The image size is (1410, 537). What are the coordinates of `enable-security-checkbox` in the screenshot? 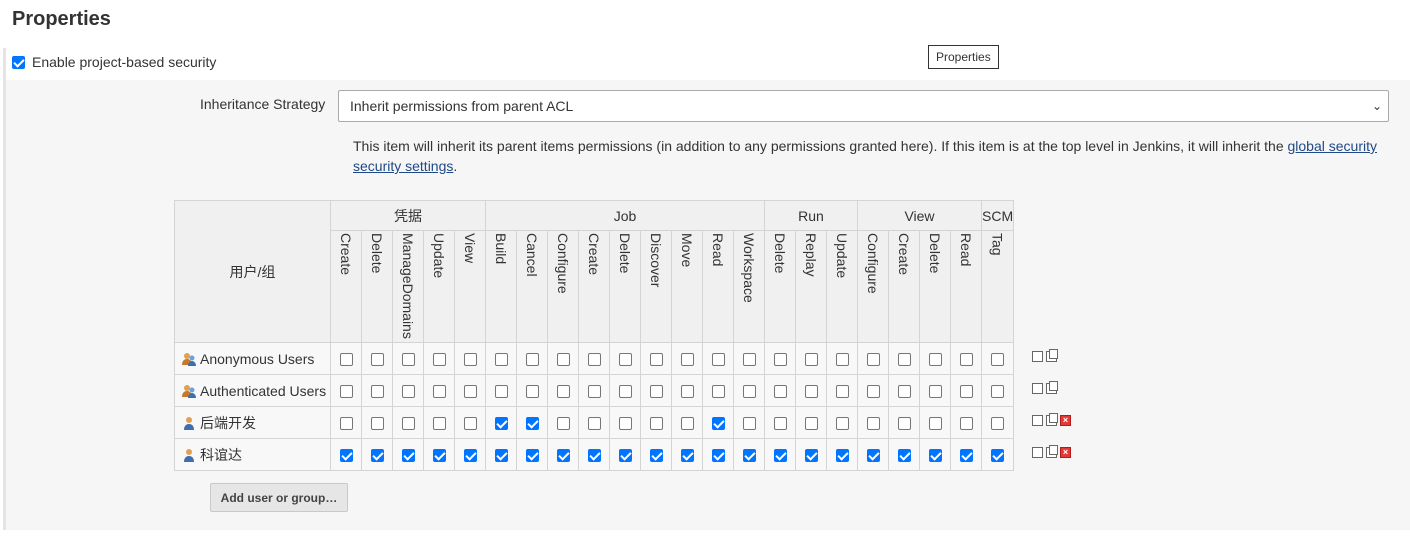 It's located at (18, 62).